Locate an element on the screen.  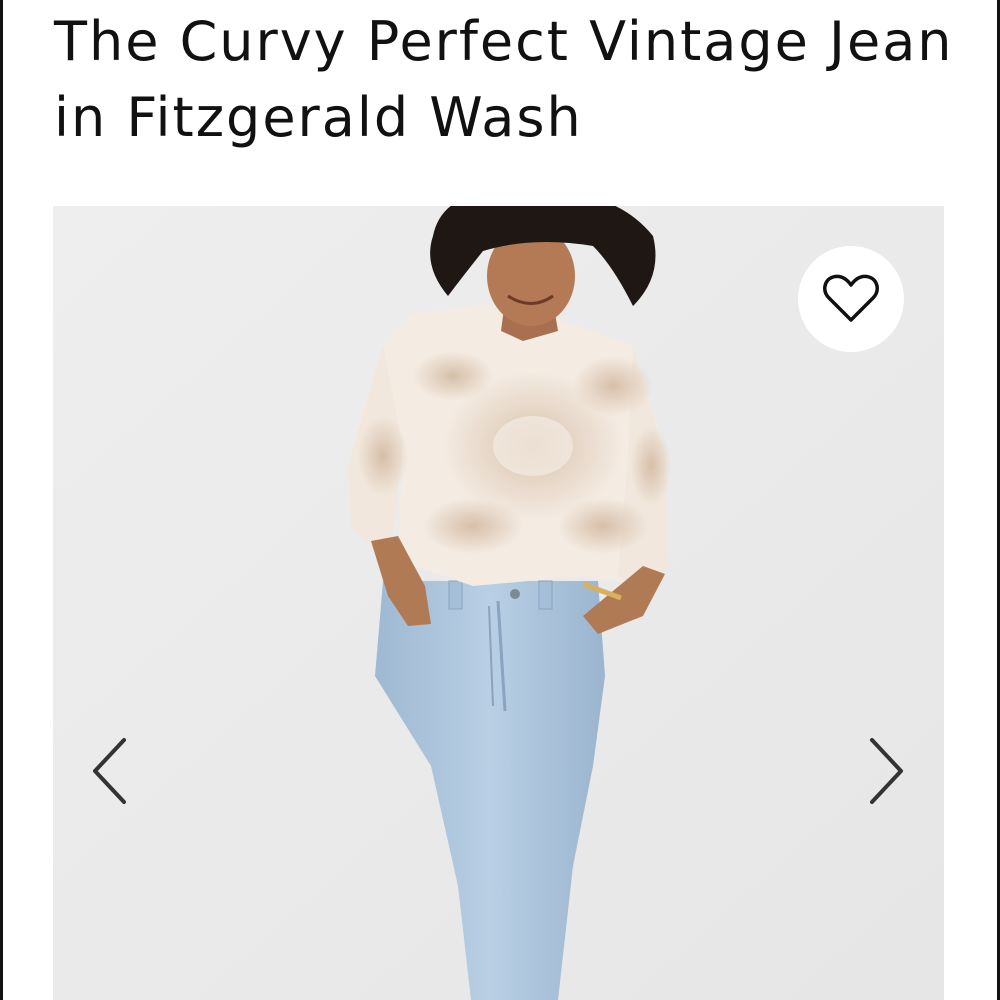
chevron-left-icon is located at coordinates (109, 771).